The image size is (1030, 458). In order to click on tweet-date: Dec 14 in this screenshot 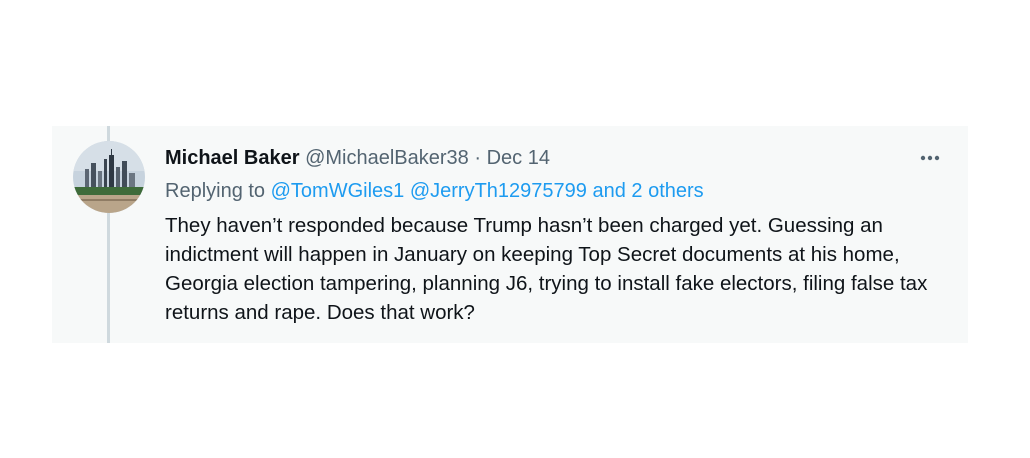, I will do `click(518, 158)`.